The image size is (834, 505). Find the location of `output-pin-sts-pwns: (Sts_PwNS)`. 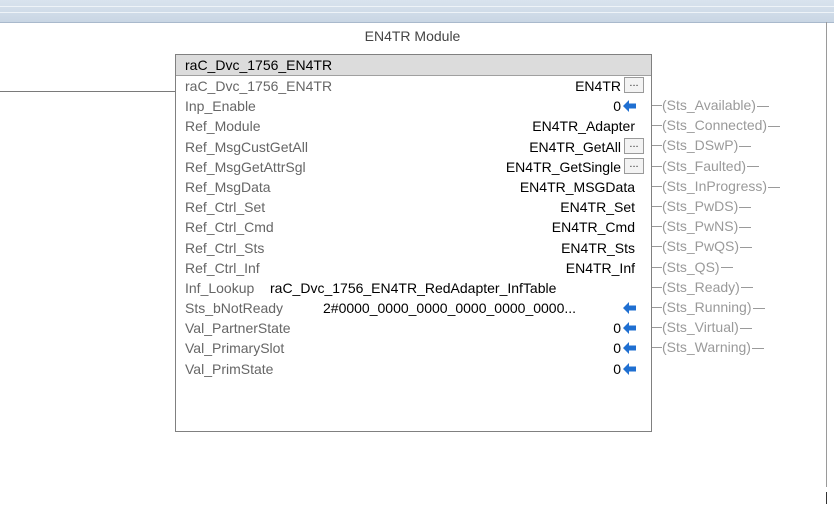

output-pin-sts-pwns: (Sts_PwNS) is located at coordinates (739, 226).